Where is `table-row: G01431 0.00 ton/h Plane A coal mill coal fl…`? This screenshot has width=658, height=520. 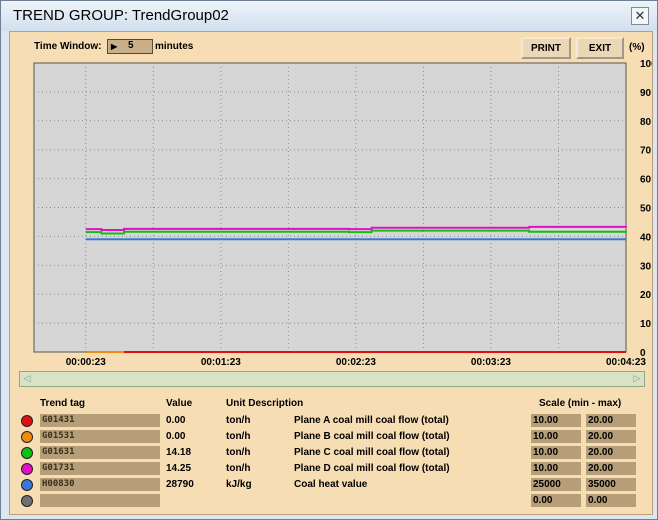
table-row: G01431 0.00 ton/h Plane A coal mill coal fl… is located at coordinates (331, 421).